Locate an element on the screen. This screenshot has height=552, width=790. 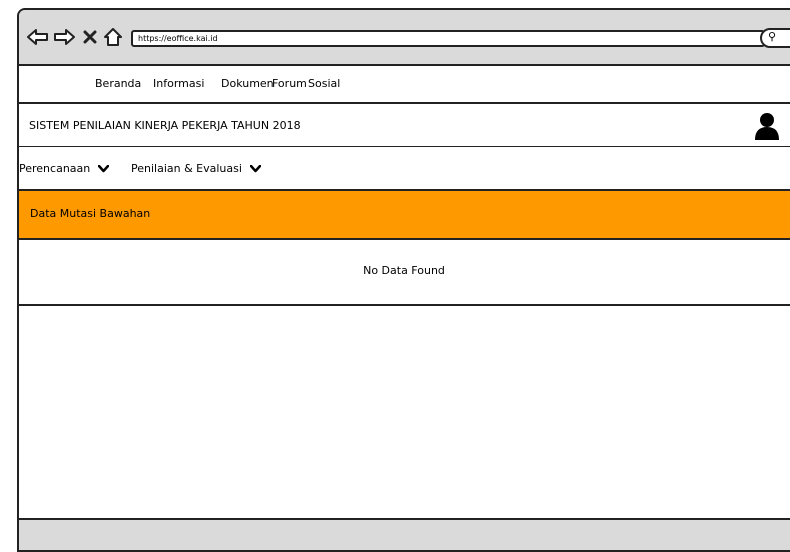
browser-toolbar: https://eoffice.kai.id ⚲ is located at coordinates (404, 38).